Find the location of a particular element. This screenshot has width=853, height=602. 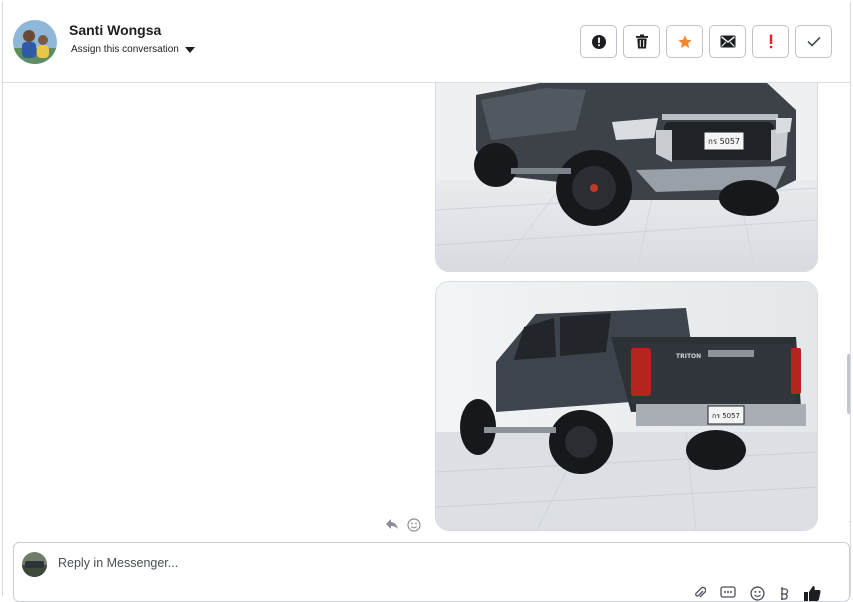

star-icon is located at coordinates (684, 41).